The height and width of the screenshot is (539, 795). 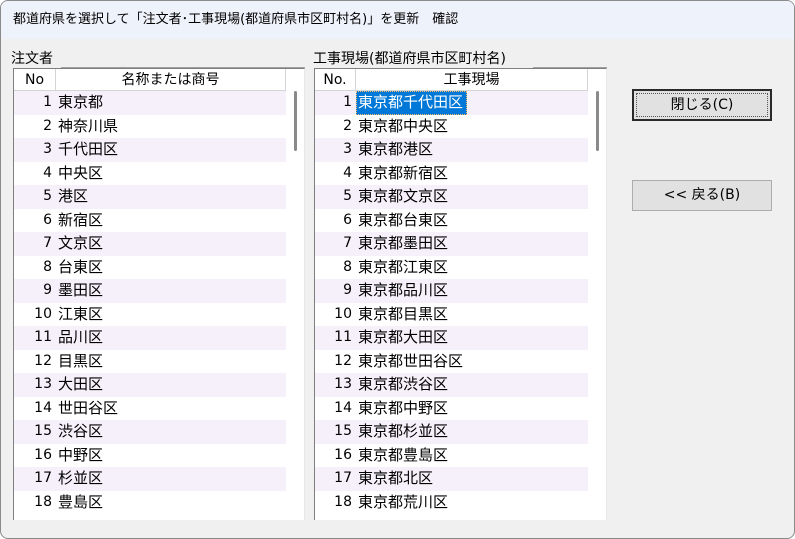 What do you see at coordinates (343, 384) in the screenshot?
I see `site-row-no: 13` at bounding box center [343, 384].